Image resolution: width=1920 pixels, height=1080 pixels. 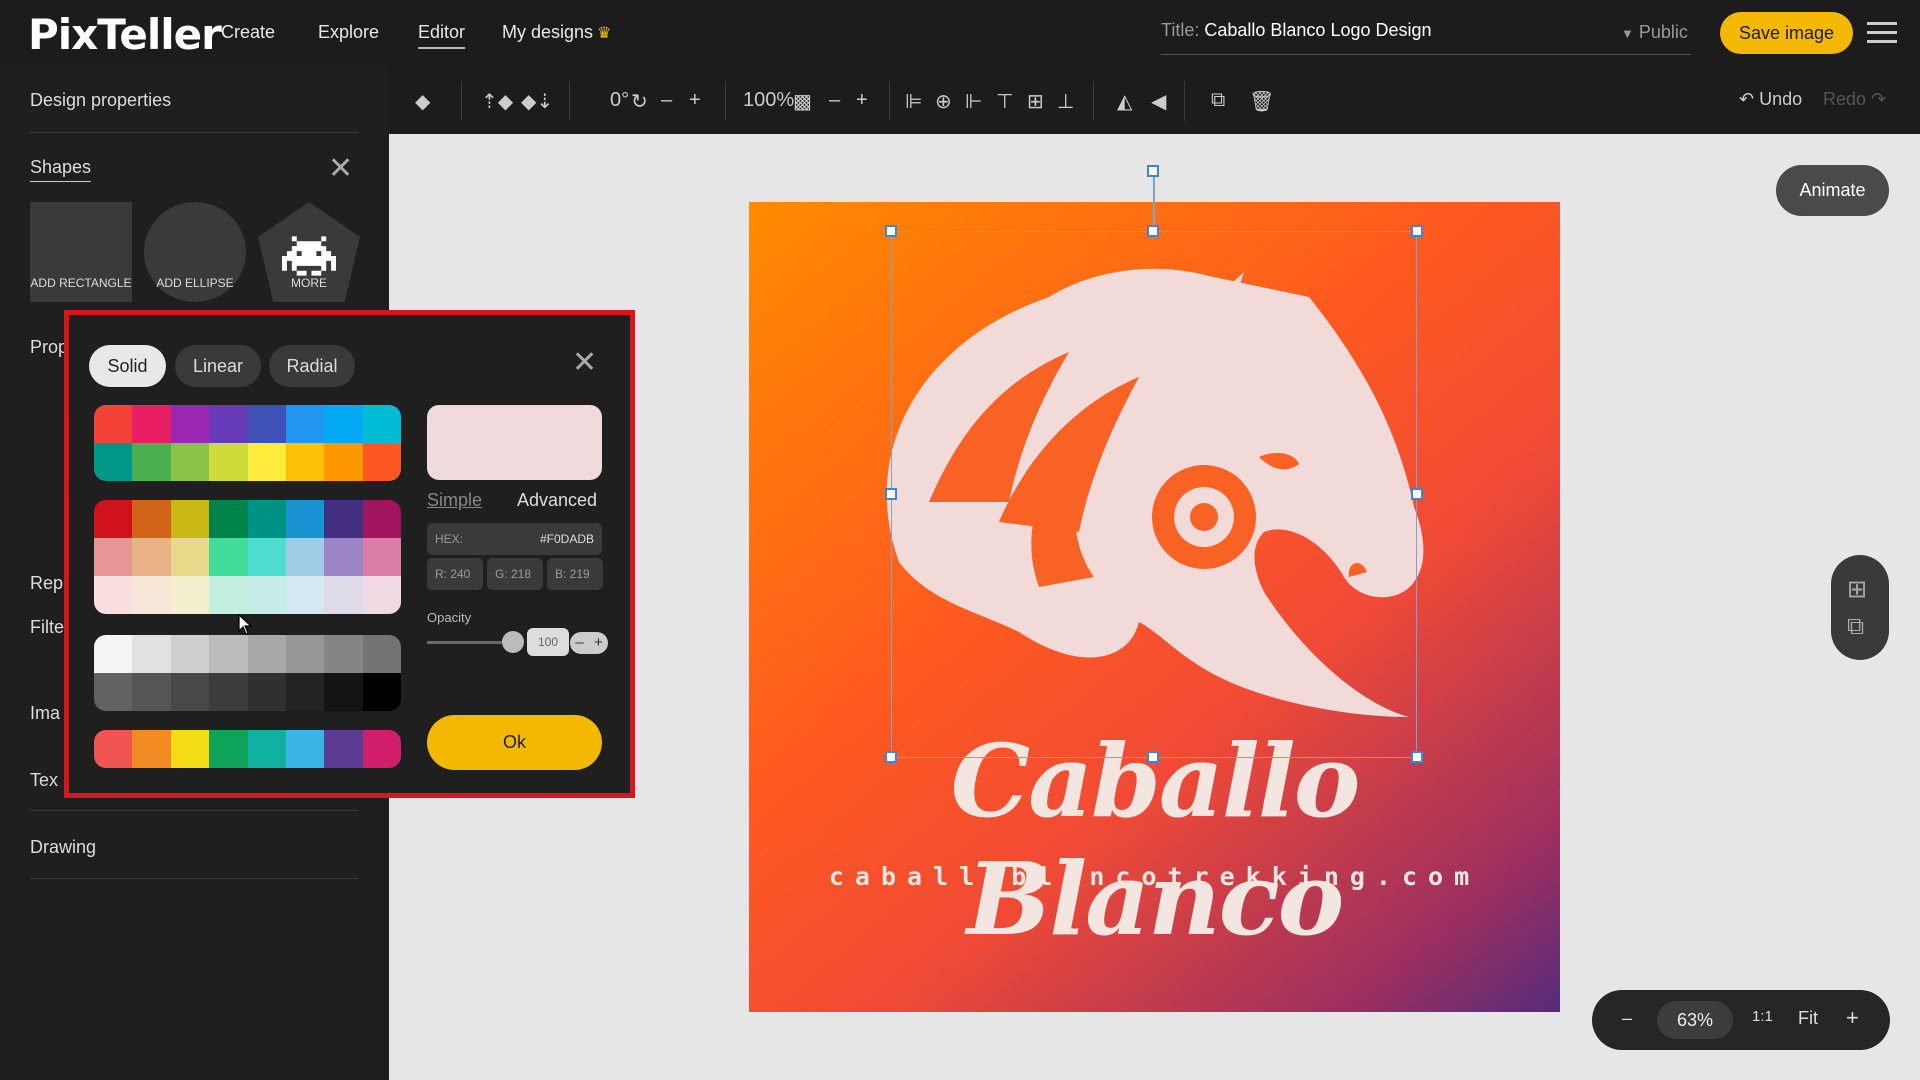 What do you see at coordinates (1153, 171) in the screenshot?
I see `rotate-handle` at bounding box center [1153, 171].